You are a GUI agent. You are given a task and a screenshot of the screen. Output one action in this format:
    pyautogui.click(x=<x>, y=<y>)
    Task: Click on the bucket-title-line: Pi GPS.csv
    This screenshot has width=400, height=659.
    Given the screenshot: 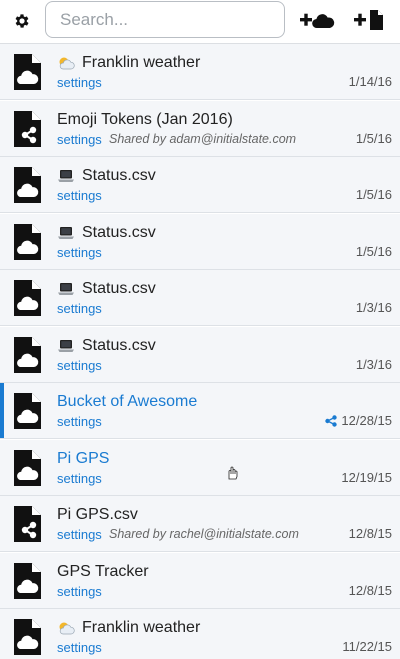 What is the action you would take?
    pyautogui.click(x=97, y=515)
    